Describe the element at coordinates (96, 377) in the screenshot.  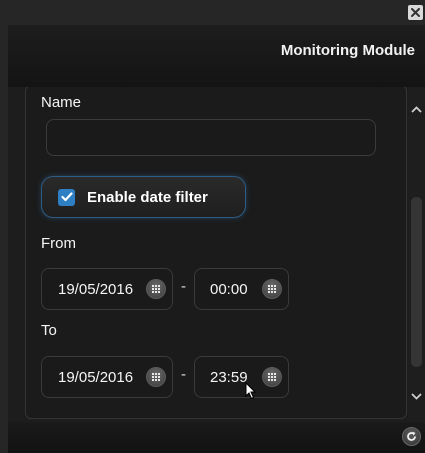
I see `to-date-value: 19/05/2016` at that location.